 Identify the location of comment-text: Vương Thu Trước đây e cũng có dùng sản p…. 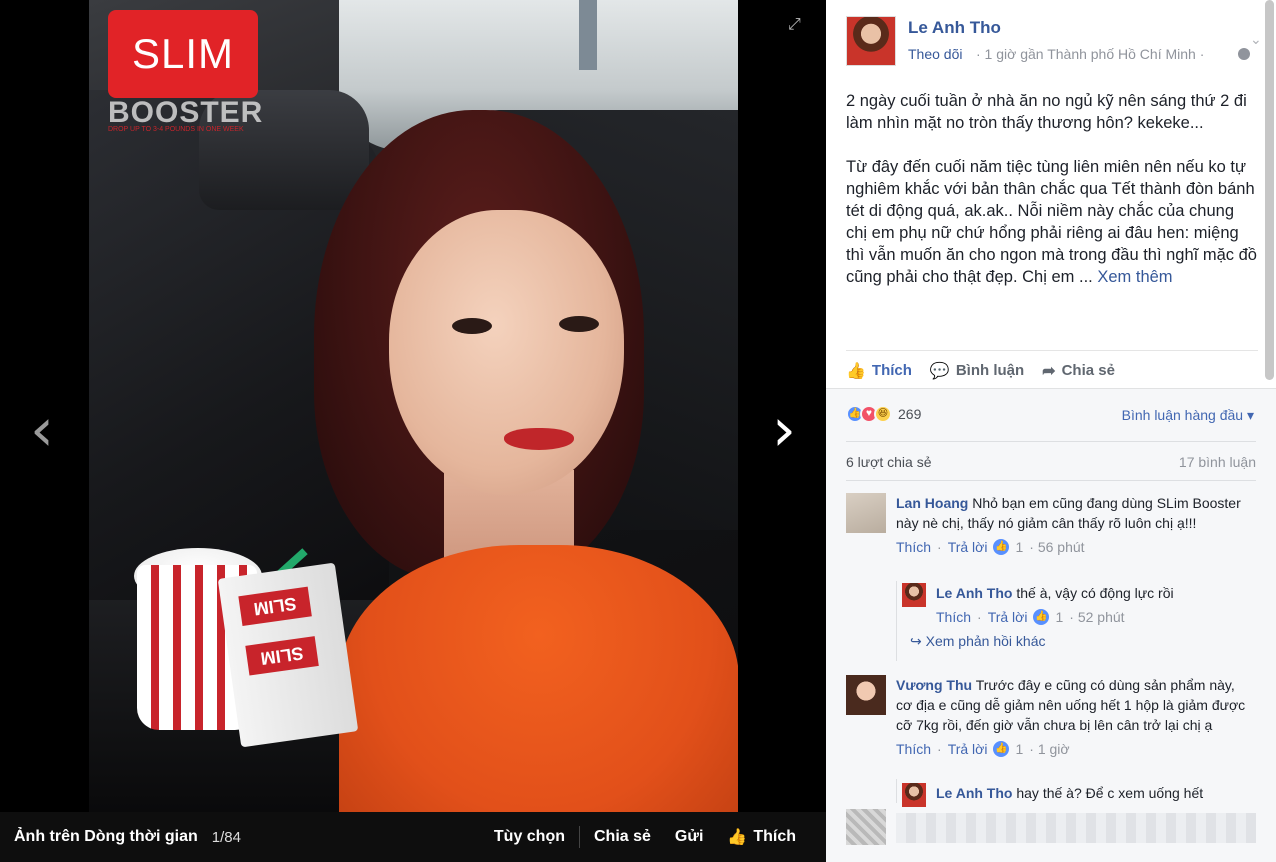
(1071, 705).